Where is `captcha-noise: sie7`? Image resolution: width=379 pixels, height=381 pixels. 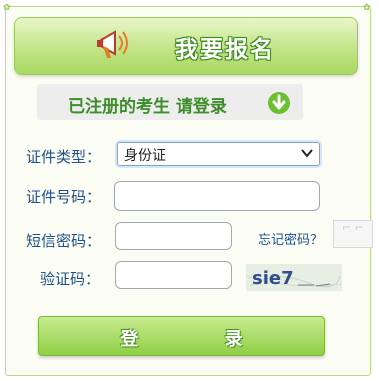
captcha-noise: sie7 is located at coordinates (294, 278).